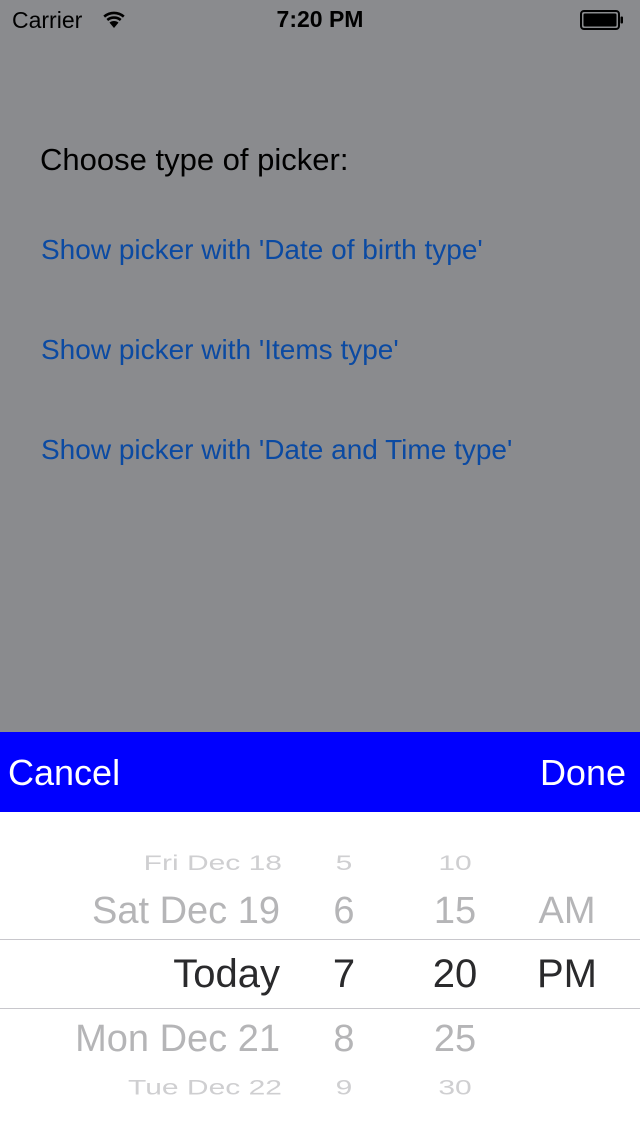 The width and height of the screenshot is (640, 1136). I want to click on date-time-picker-link: Show picker with 'Date and Time type', so click(276, 450).